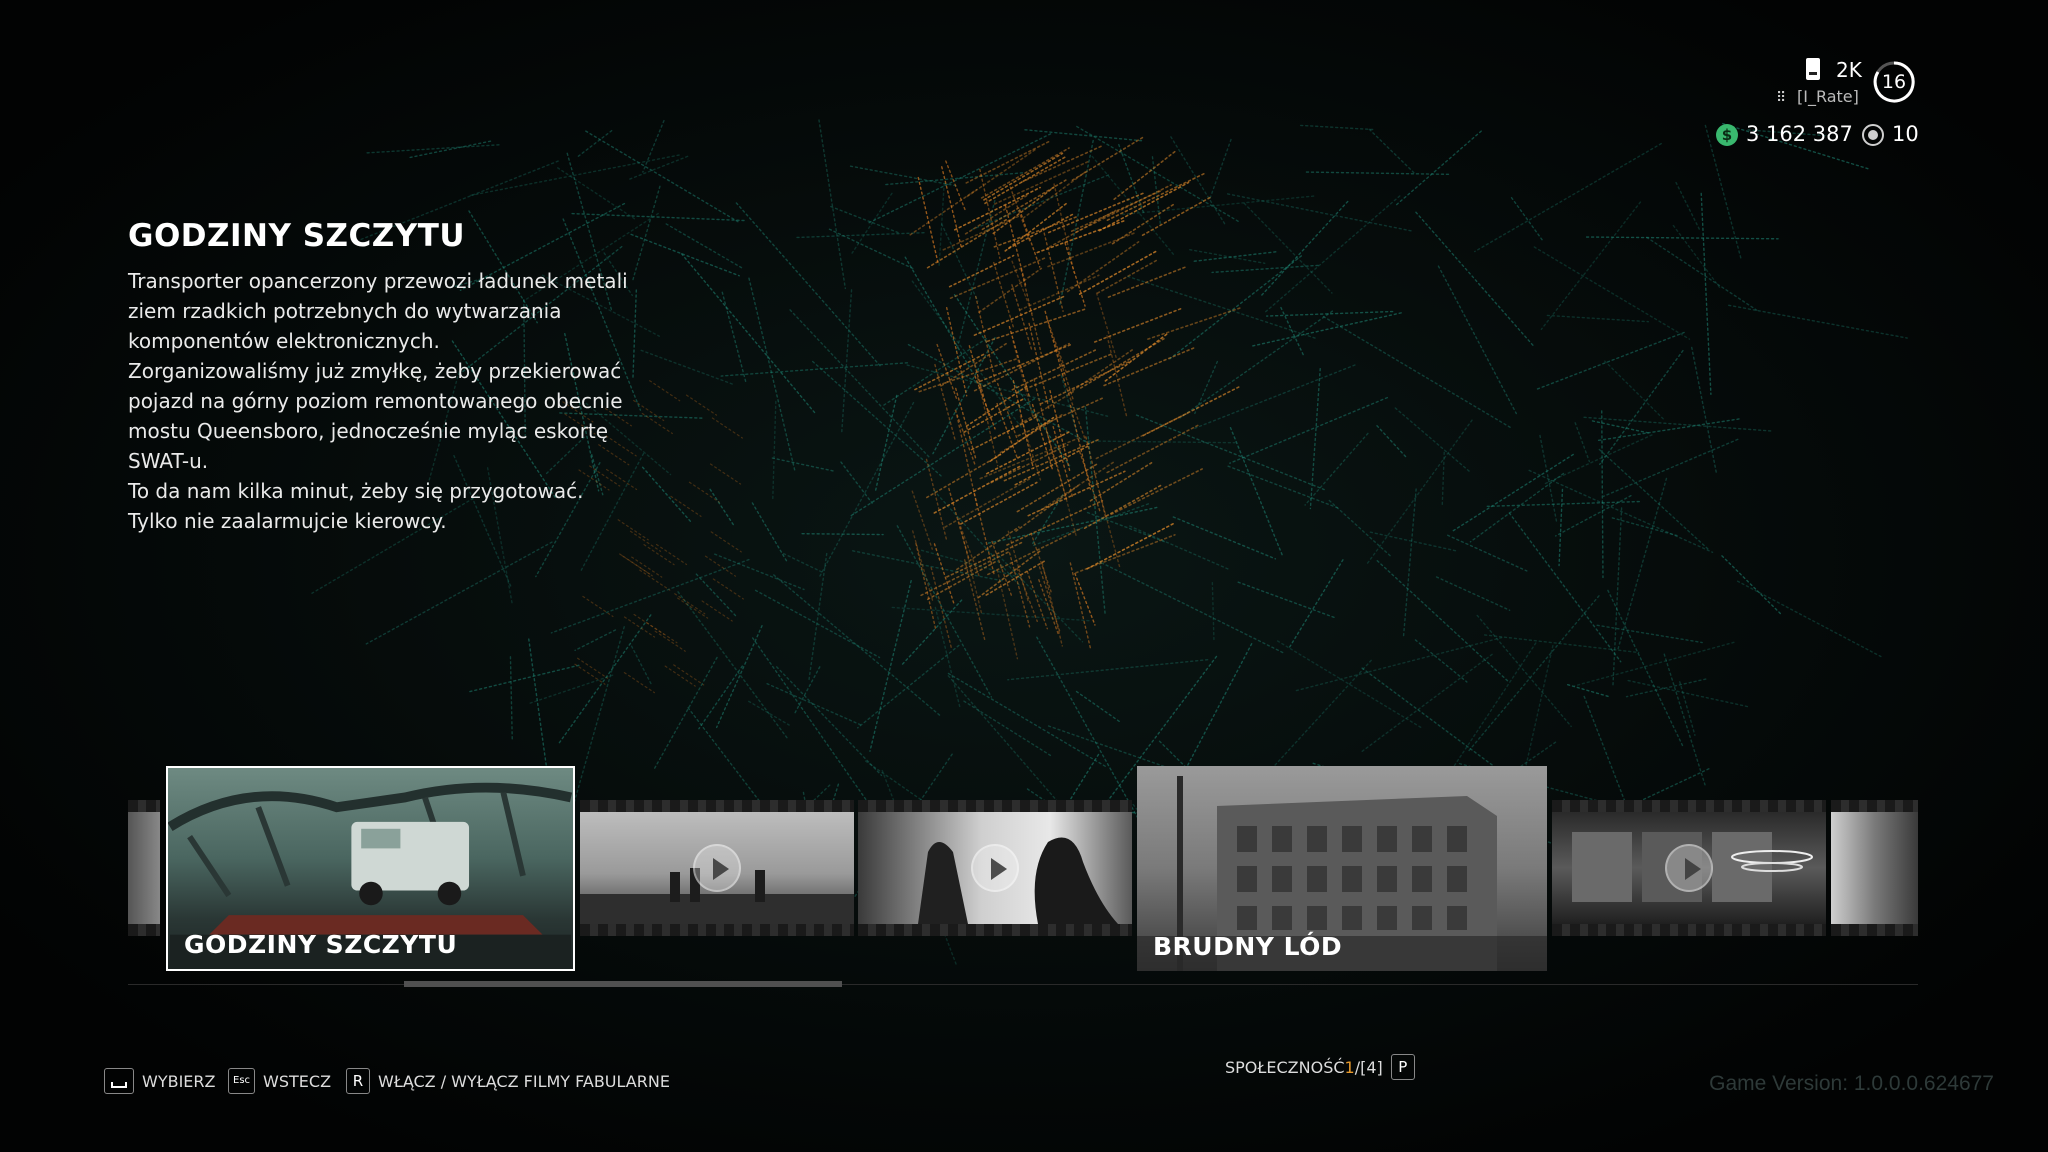 Image resolution: width=2048 pixels, height=1152 pixels. Describe the element at coordinates (119, 1081) in the screenshot. I see `space-key-icon` at that location.